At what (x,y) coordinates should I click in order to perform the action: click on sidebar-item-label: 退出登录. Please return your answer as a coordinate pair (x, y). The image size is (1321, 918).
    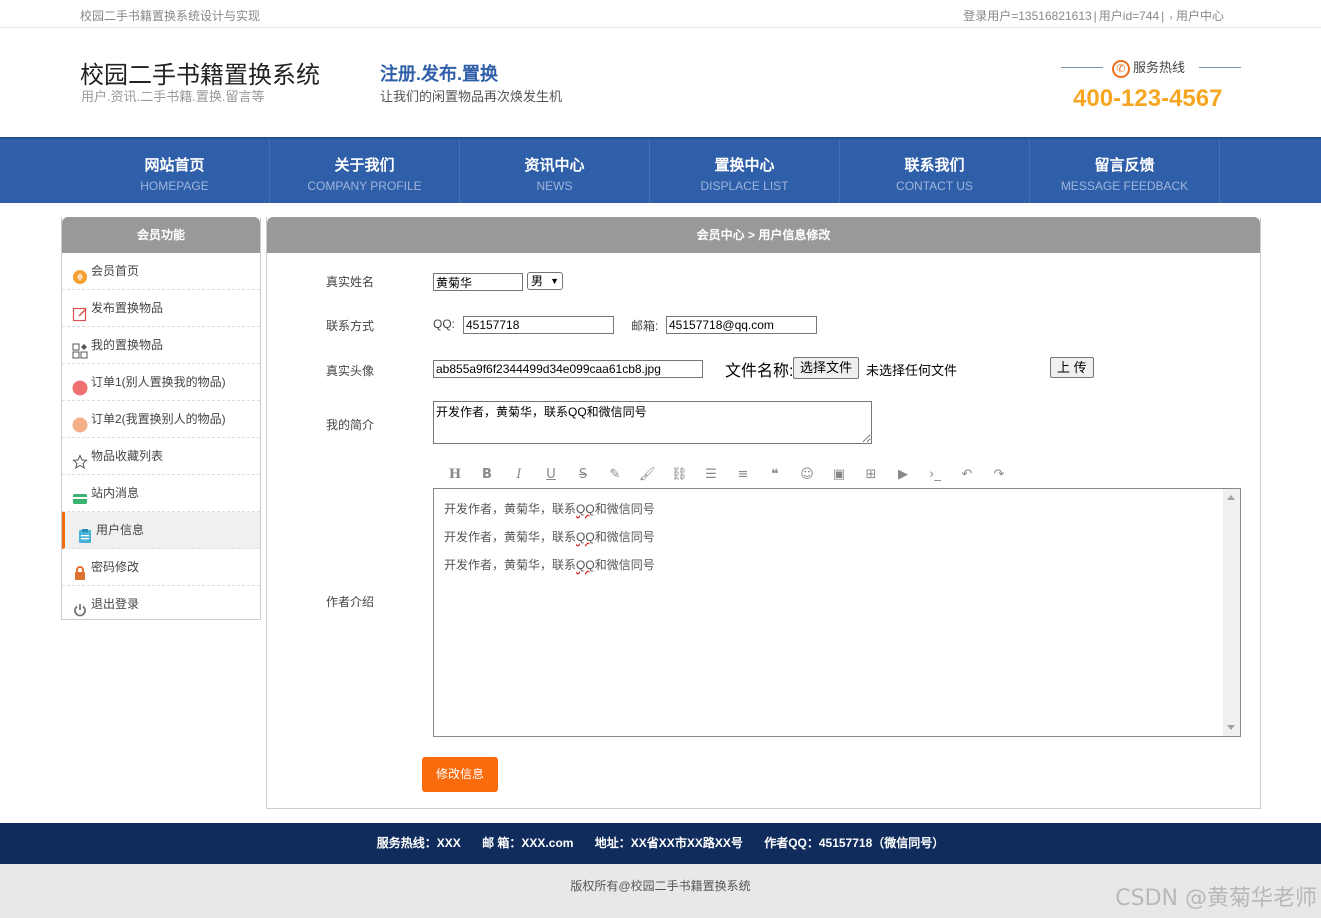
    Looking at the image, I should click on (115, 604).